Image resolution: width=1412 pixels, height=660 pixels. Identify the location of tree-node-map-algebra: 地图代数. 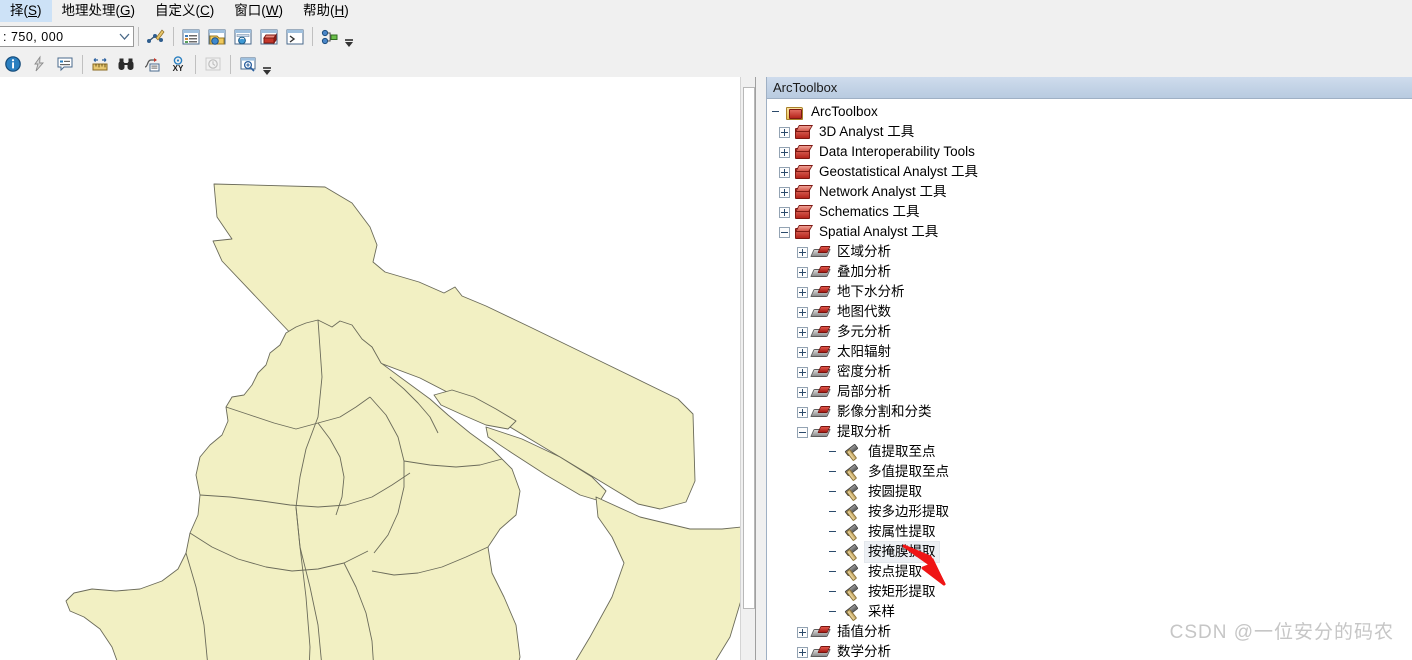
(1089, 312).